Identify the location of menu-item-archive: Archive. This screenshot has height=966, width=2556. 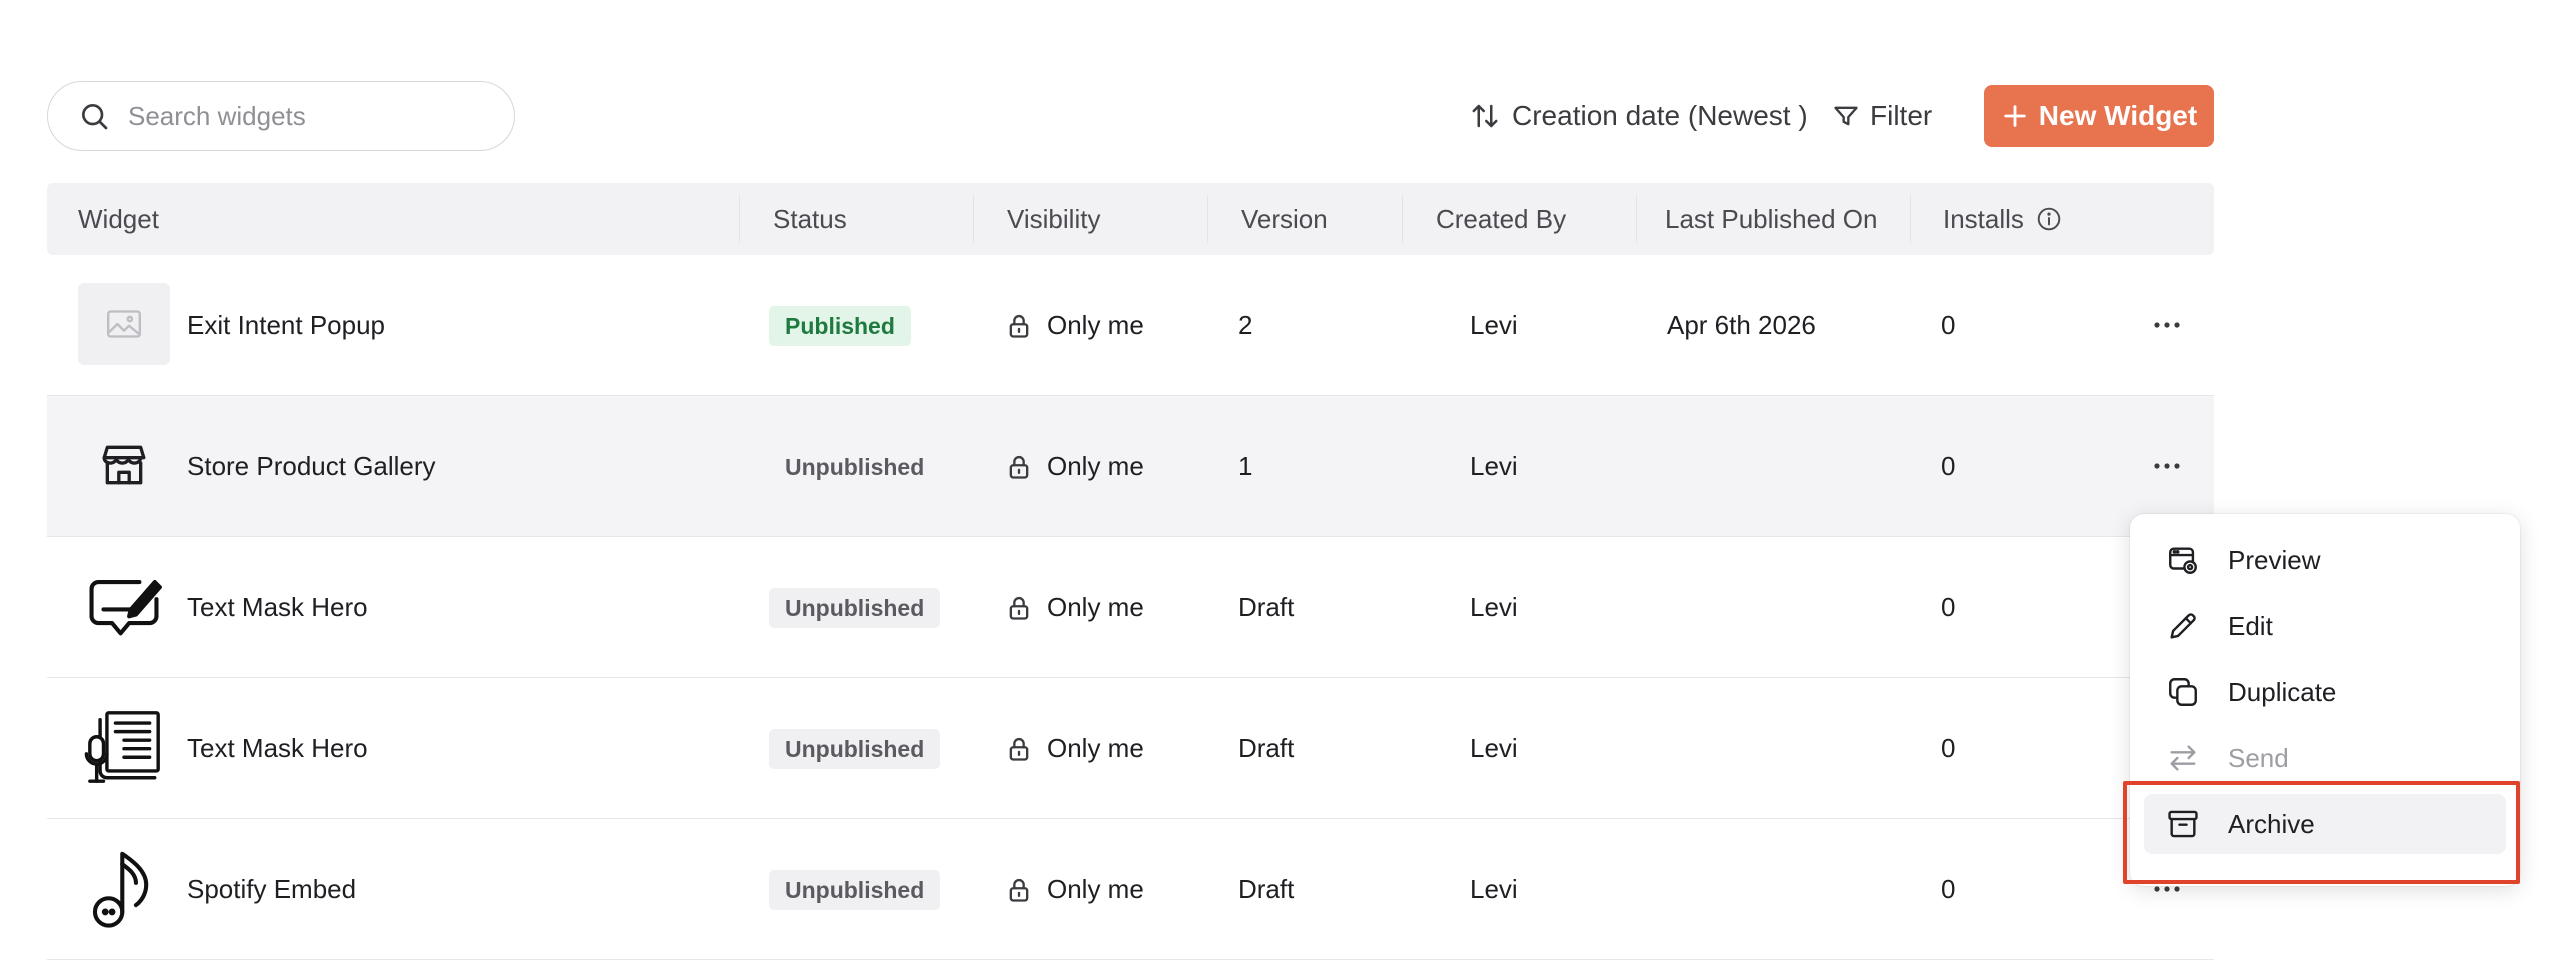
(2325, 824).